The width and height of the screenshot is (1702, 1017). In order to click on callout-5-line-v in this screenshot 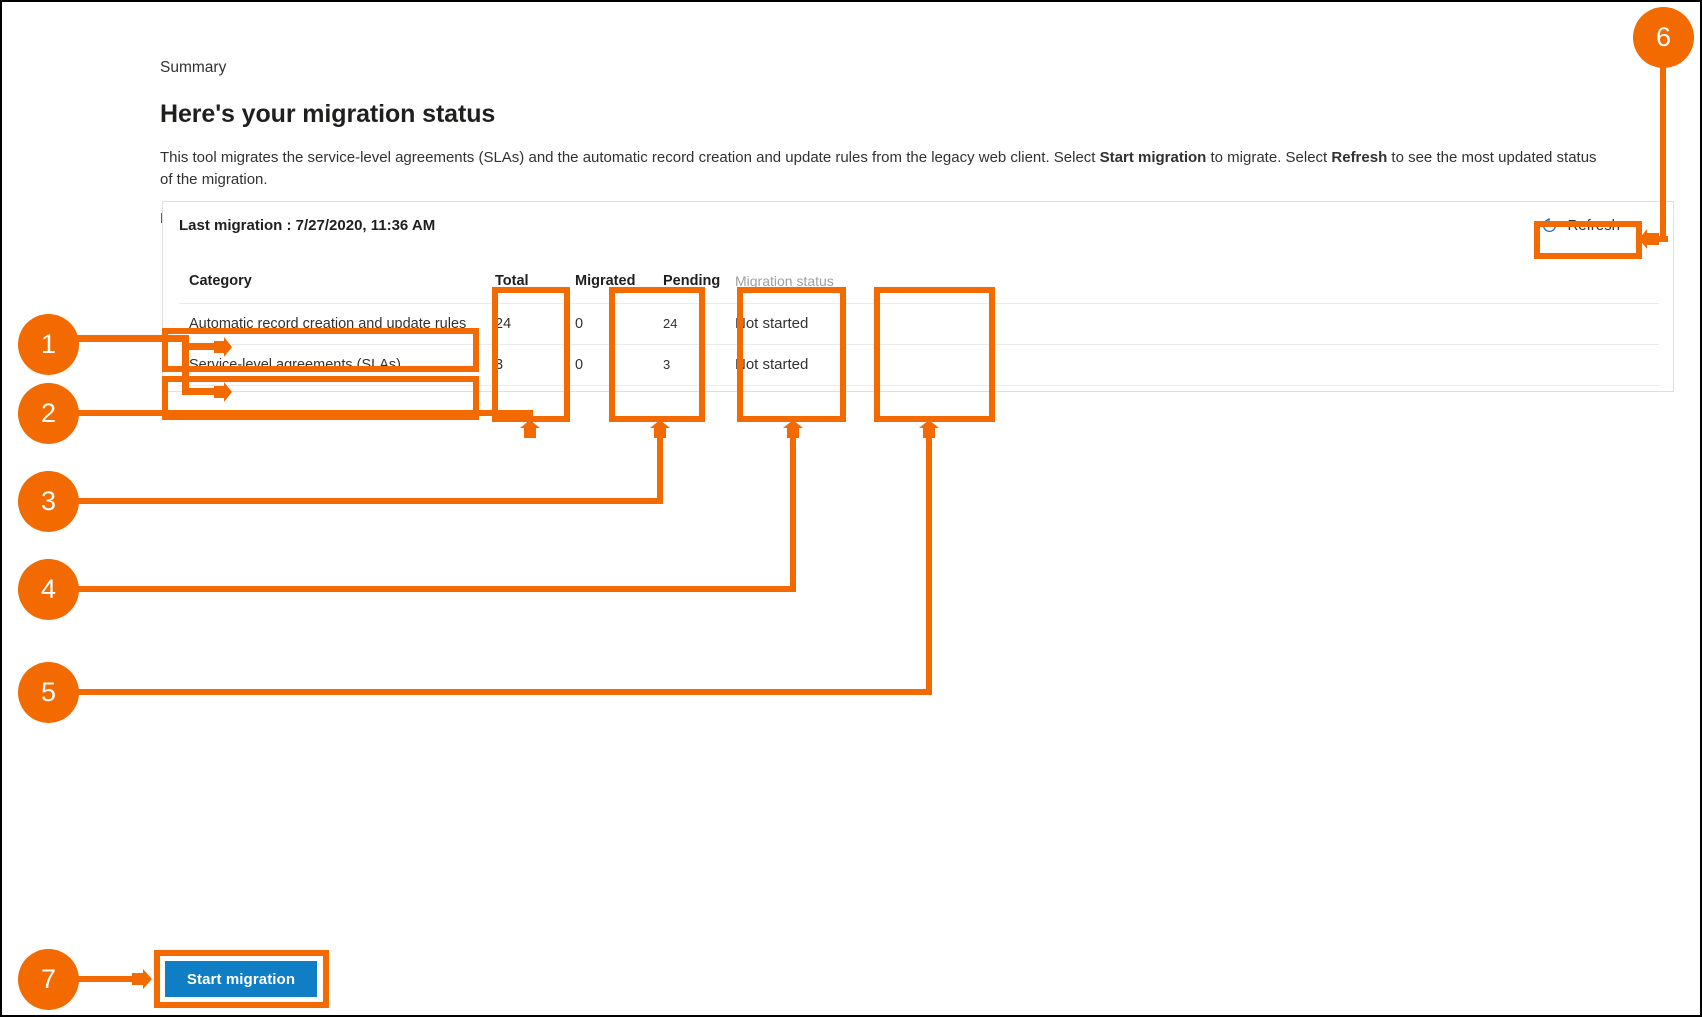, I will do `click(929, 562)`.